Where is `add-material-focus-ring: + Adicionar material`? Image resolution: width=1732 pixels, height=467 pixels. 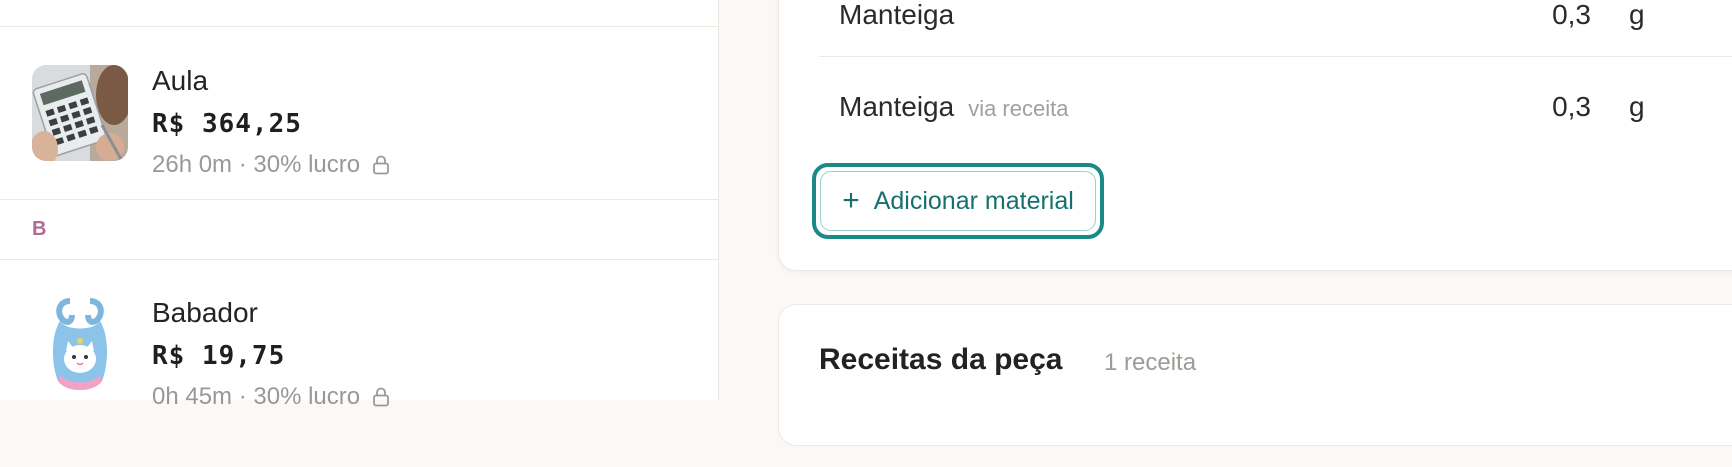
add-material-focus-ring: + Adicionar material is located at coordinates (958, 201).